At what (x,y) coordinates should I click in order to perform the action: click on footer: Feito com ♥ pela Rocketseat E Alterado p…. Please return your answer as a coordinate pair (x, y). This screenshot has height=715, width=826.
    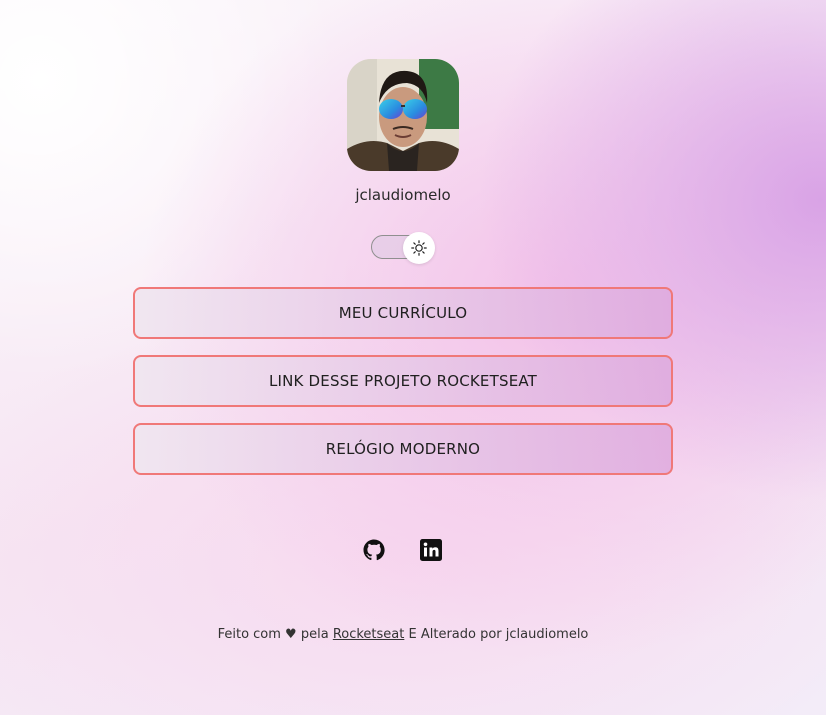
    Looking at the image, I should click on (403, 634).